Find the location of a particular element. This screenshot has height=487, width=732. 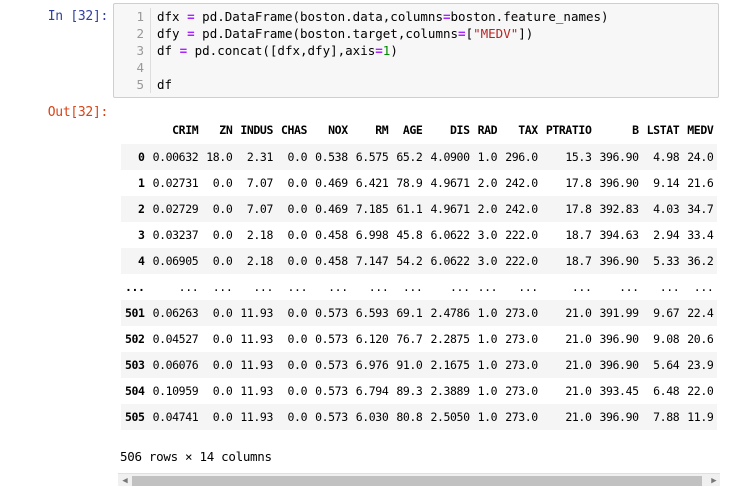

line-number: 1 is located at coordinates (132, 16).